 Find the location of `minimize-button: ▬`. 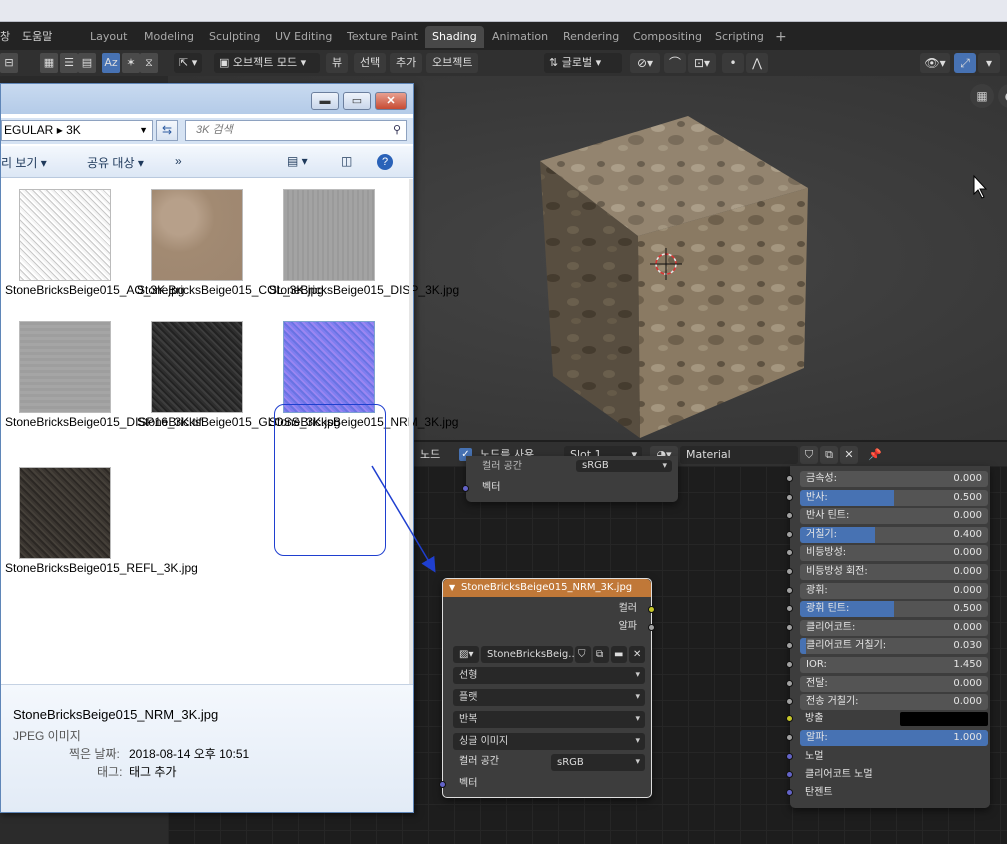

minimize-button: ▬ is located at coordinates (325, 101).